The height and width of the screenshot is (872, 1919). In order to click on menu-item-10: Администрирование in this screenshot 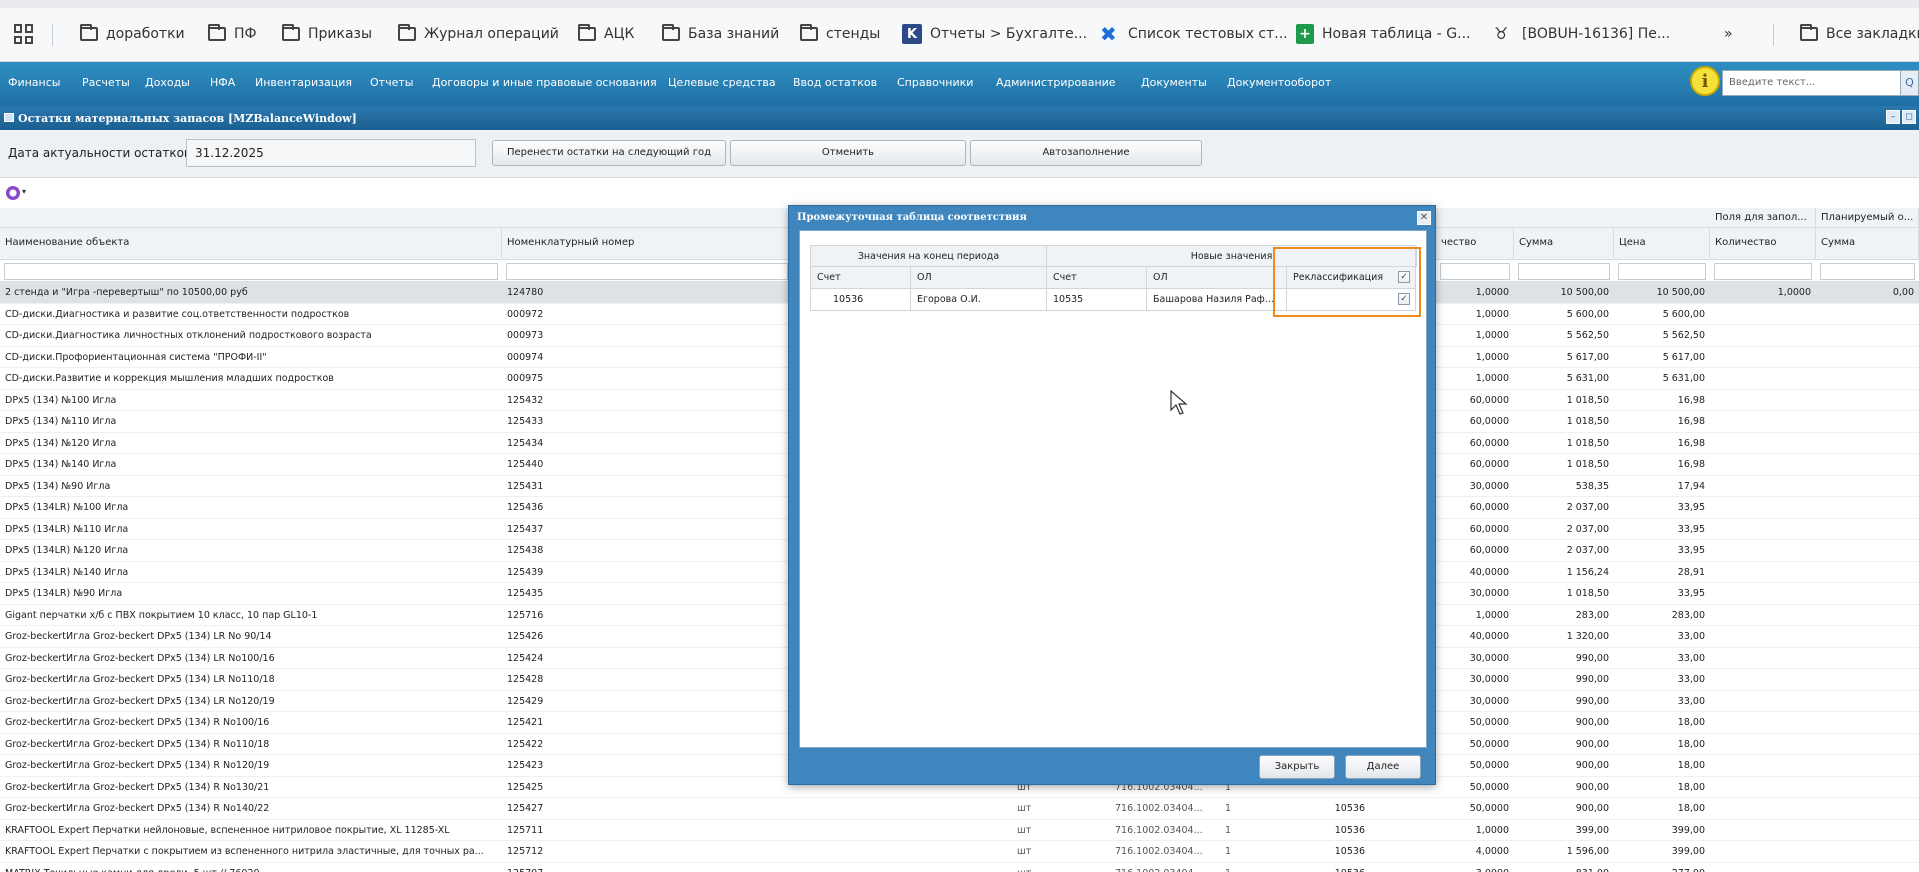, I will do `click(1056, 82)`.